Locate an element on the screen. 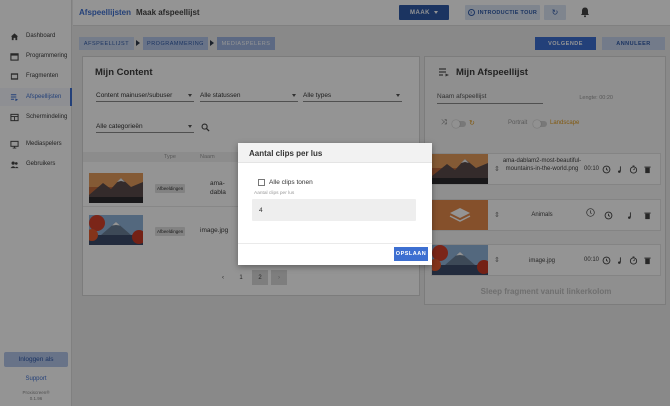 The image size is (670, 406). clips-per-loop-field: Aantal clips per lus 4 is located at coordinates (334, 206).